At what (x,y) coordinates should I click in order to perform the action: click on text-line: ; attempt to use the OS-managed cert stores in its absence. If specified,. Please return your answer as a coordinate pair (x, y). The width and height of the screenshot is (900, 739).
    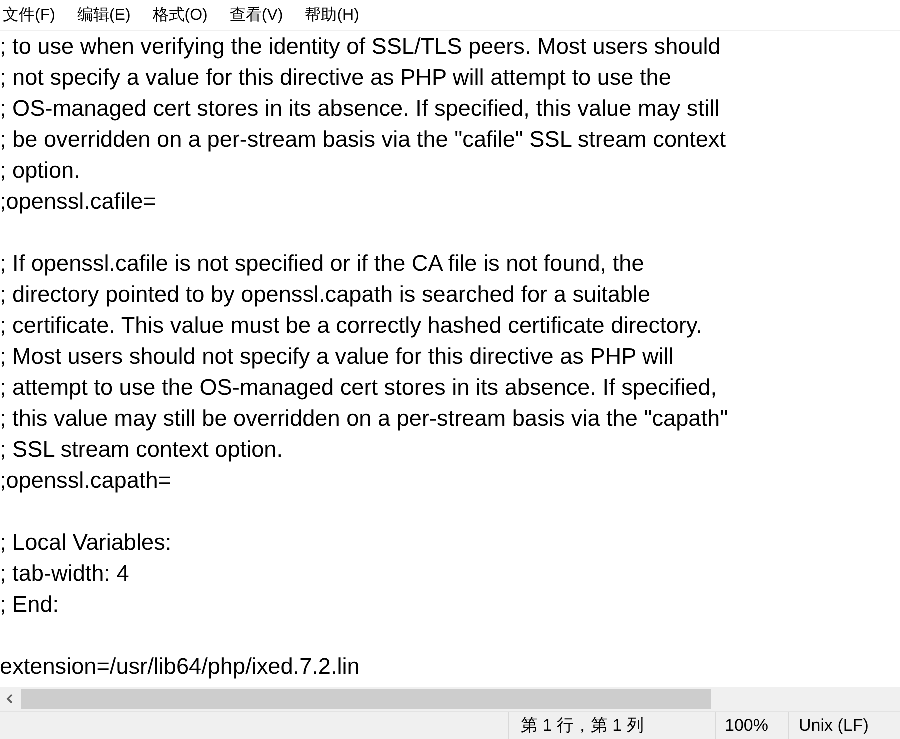
    Looking at the image, I should click on (359, 388).